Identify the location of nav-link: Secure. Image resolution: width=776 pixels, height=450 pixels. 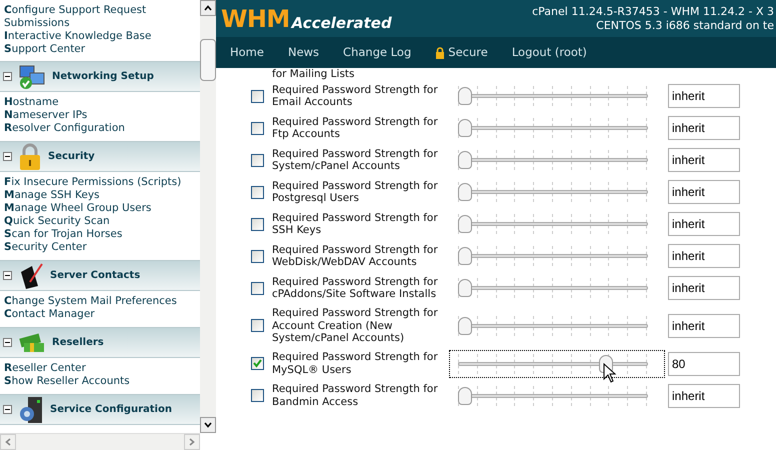
(461, 53).